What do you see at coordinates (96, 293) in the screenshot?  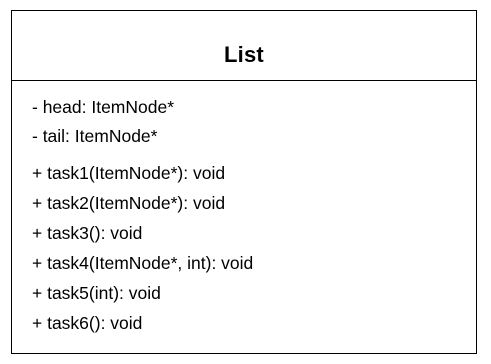 I see `method-task5: + task5(int): void` at bounding box center [96, 293].